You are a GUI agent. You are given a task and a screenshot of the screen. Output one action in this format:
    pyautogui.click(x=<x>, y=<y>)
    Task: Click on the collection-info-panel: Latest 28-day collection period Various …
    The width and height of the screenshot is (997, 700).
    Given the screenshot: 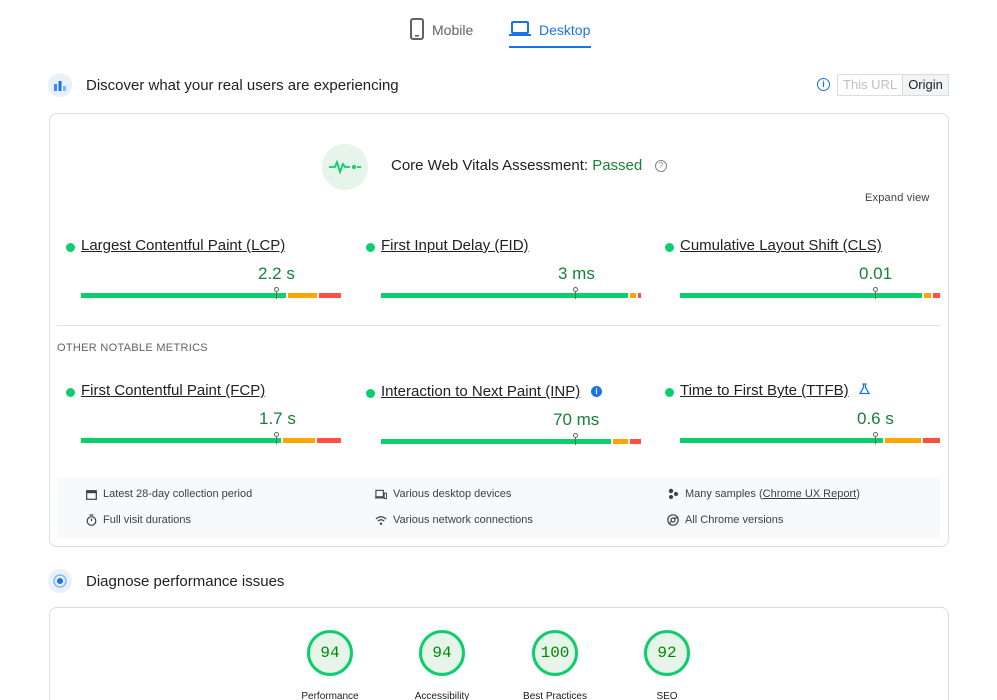 What is the action you would take?
    pyautogui.click(x=498, y=508)
    